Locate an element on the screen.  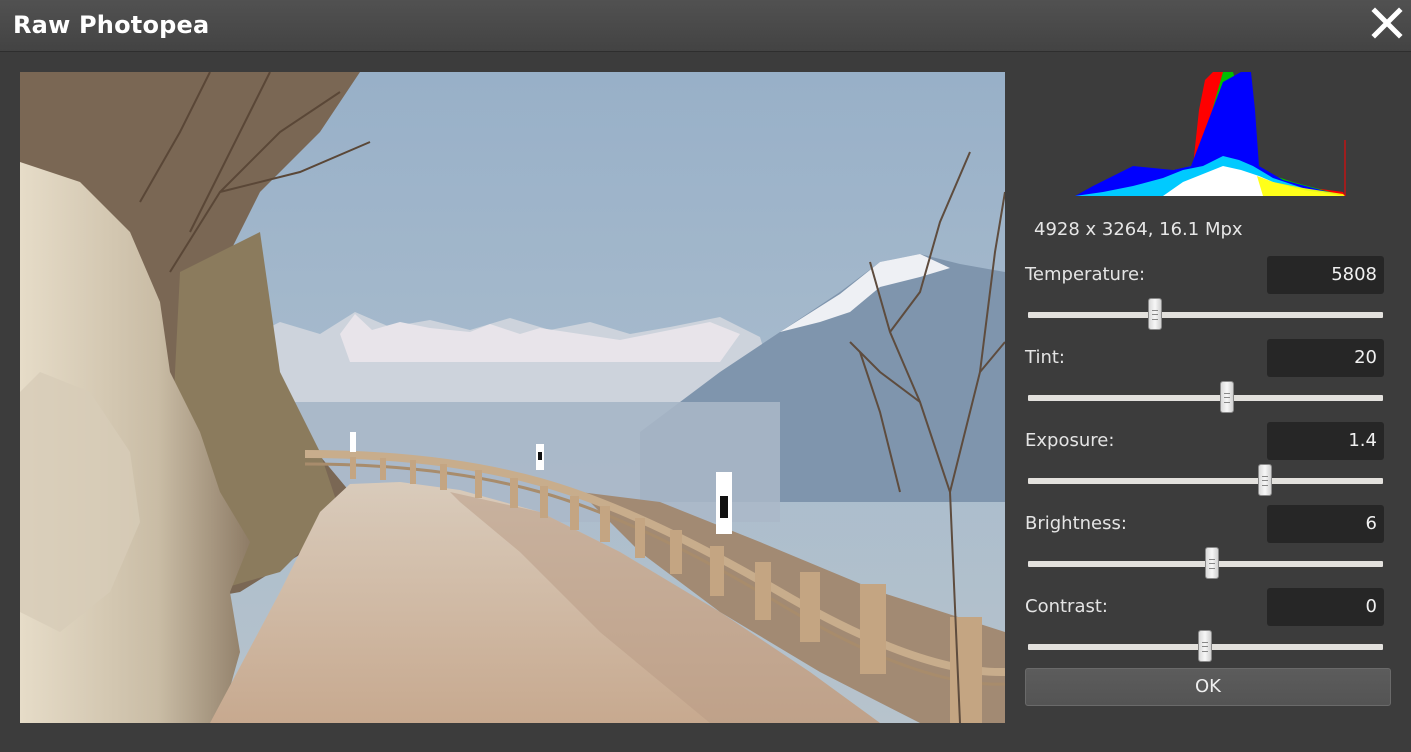
brightness-value-input: 6 is located at coordinates (1325, 524).